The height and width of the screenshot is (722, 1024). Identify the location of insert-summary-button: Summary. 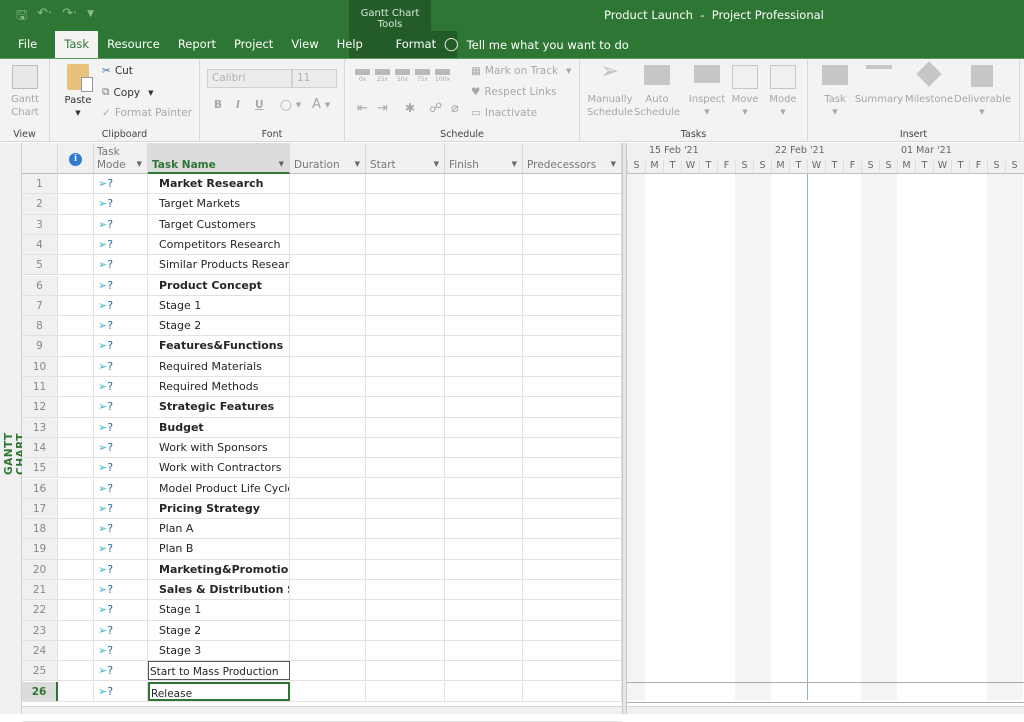
(879, 85).